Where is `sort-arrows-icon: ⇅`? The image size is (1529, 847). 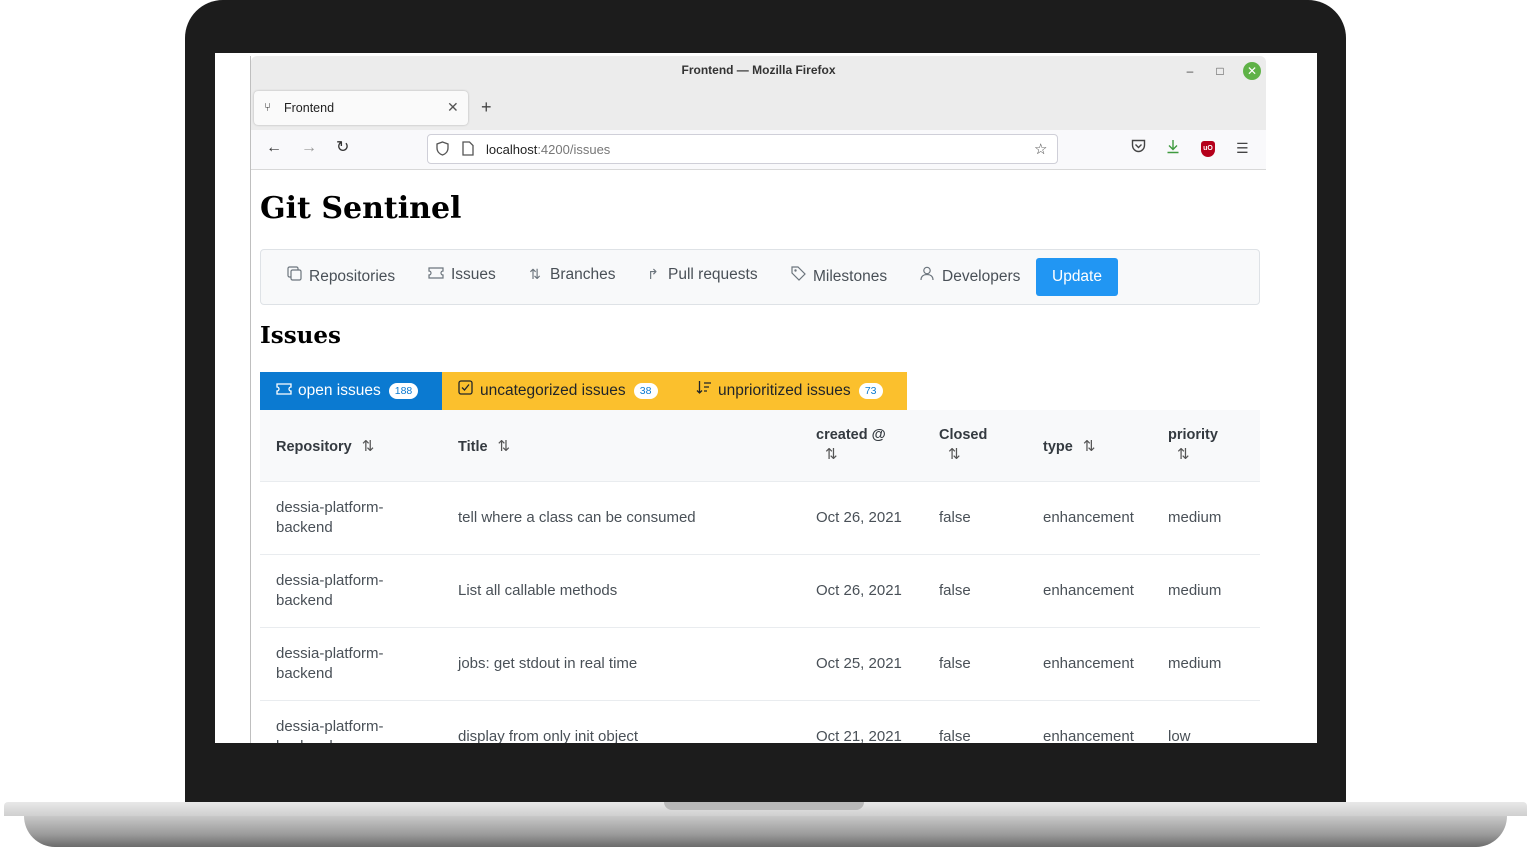
sort-arrows-icon: ⇅ is located at coordinates (535, 274).